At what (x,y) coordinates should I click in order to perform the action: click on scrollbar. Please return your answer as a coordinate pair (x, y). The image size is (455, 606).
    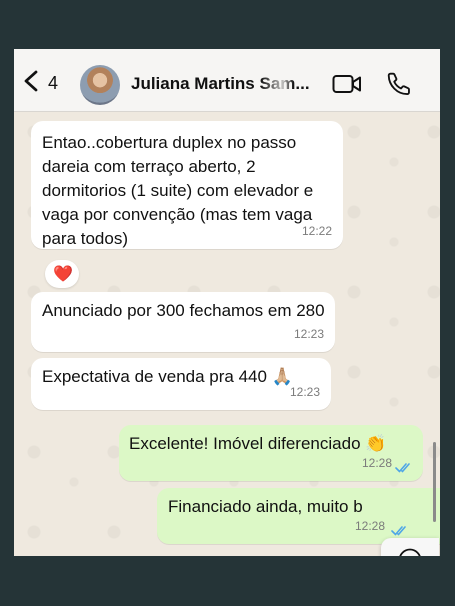
    Looking at the image, I should click on (434, 482).